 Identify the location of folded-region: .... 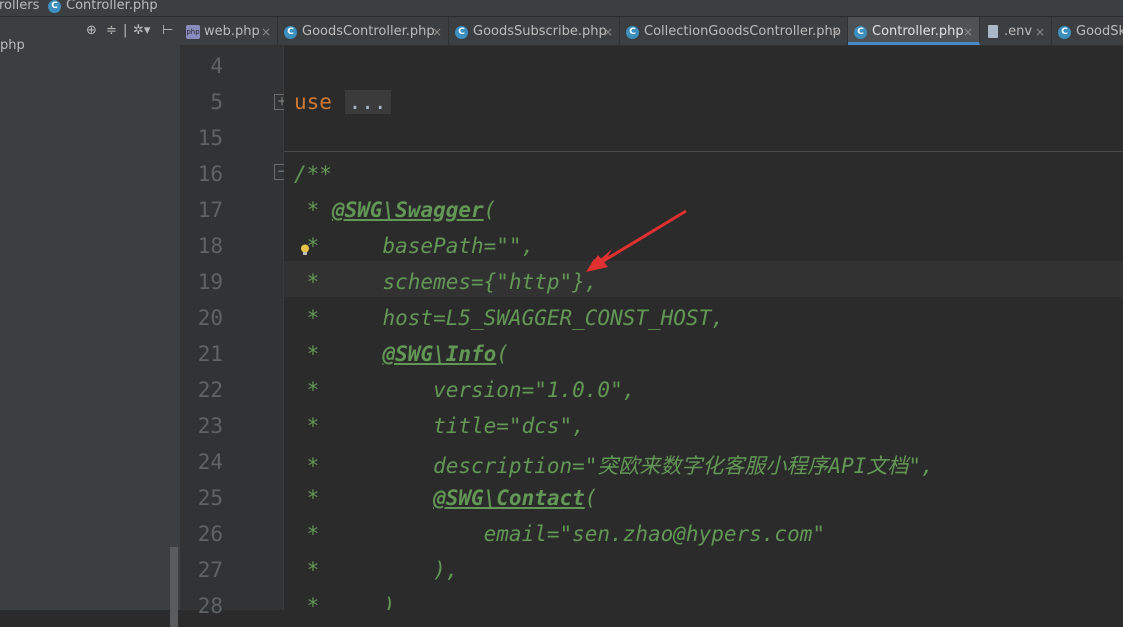
(367, 102).